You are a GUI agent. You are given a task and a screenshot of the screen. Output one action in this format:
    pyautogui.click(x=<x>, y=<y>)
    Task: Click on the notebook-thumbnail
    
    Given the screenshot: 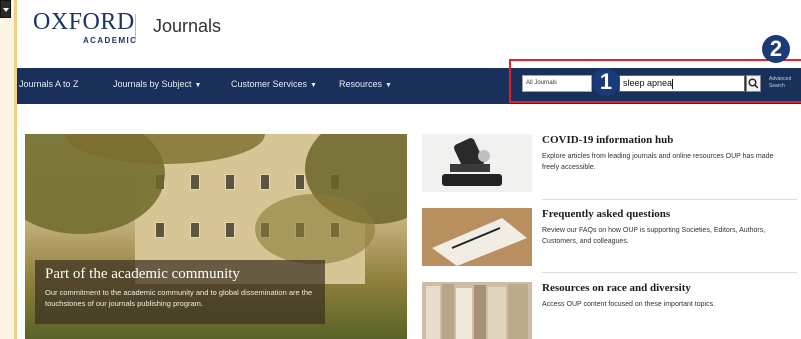 What is the action you would take?
    pyautogui.click(x=477, y=237)
    